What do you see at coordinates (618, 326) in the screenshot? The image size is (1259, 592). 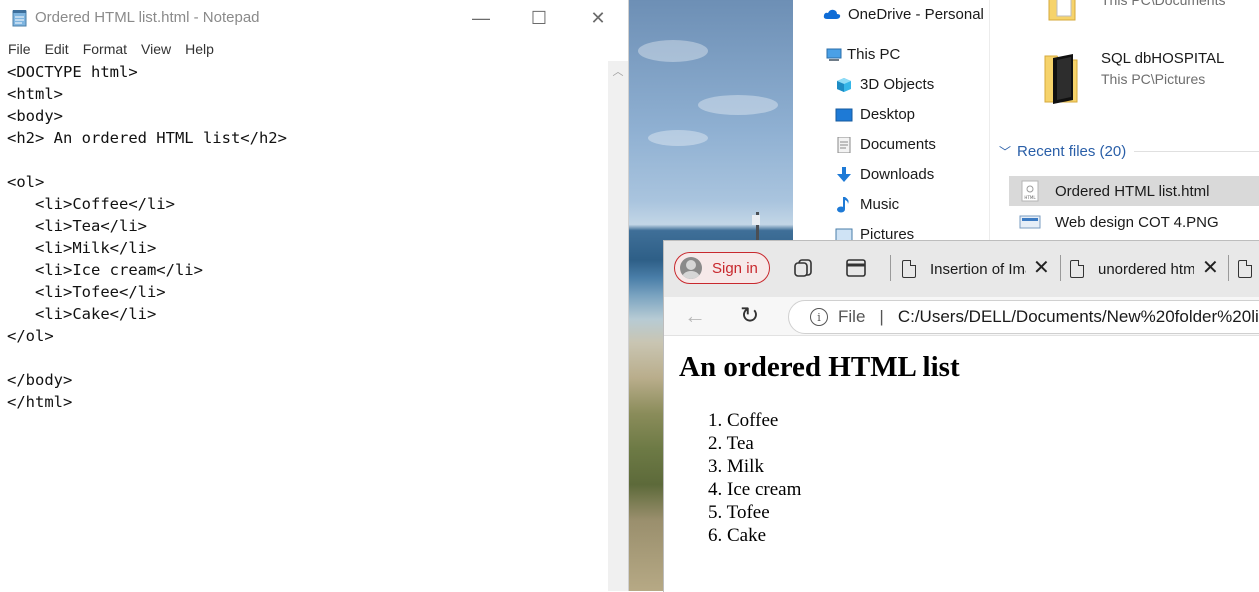 I see `vertical-scrollbar: ︿` at bounding box center [618, 326].